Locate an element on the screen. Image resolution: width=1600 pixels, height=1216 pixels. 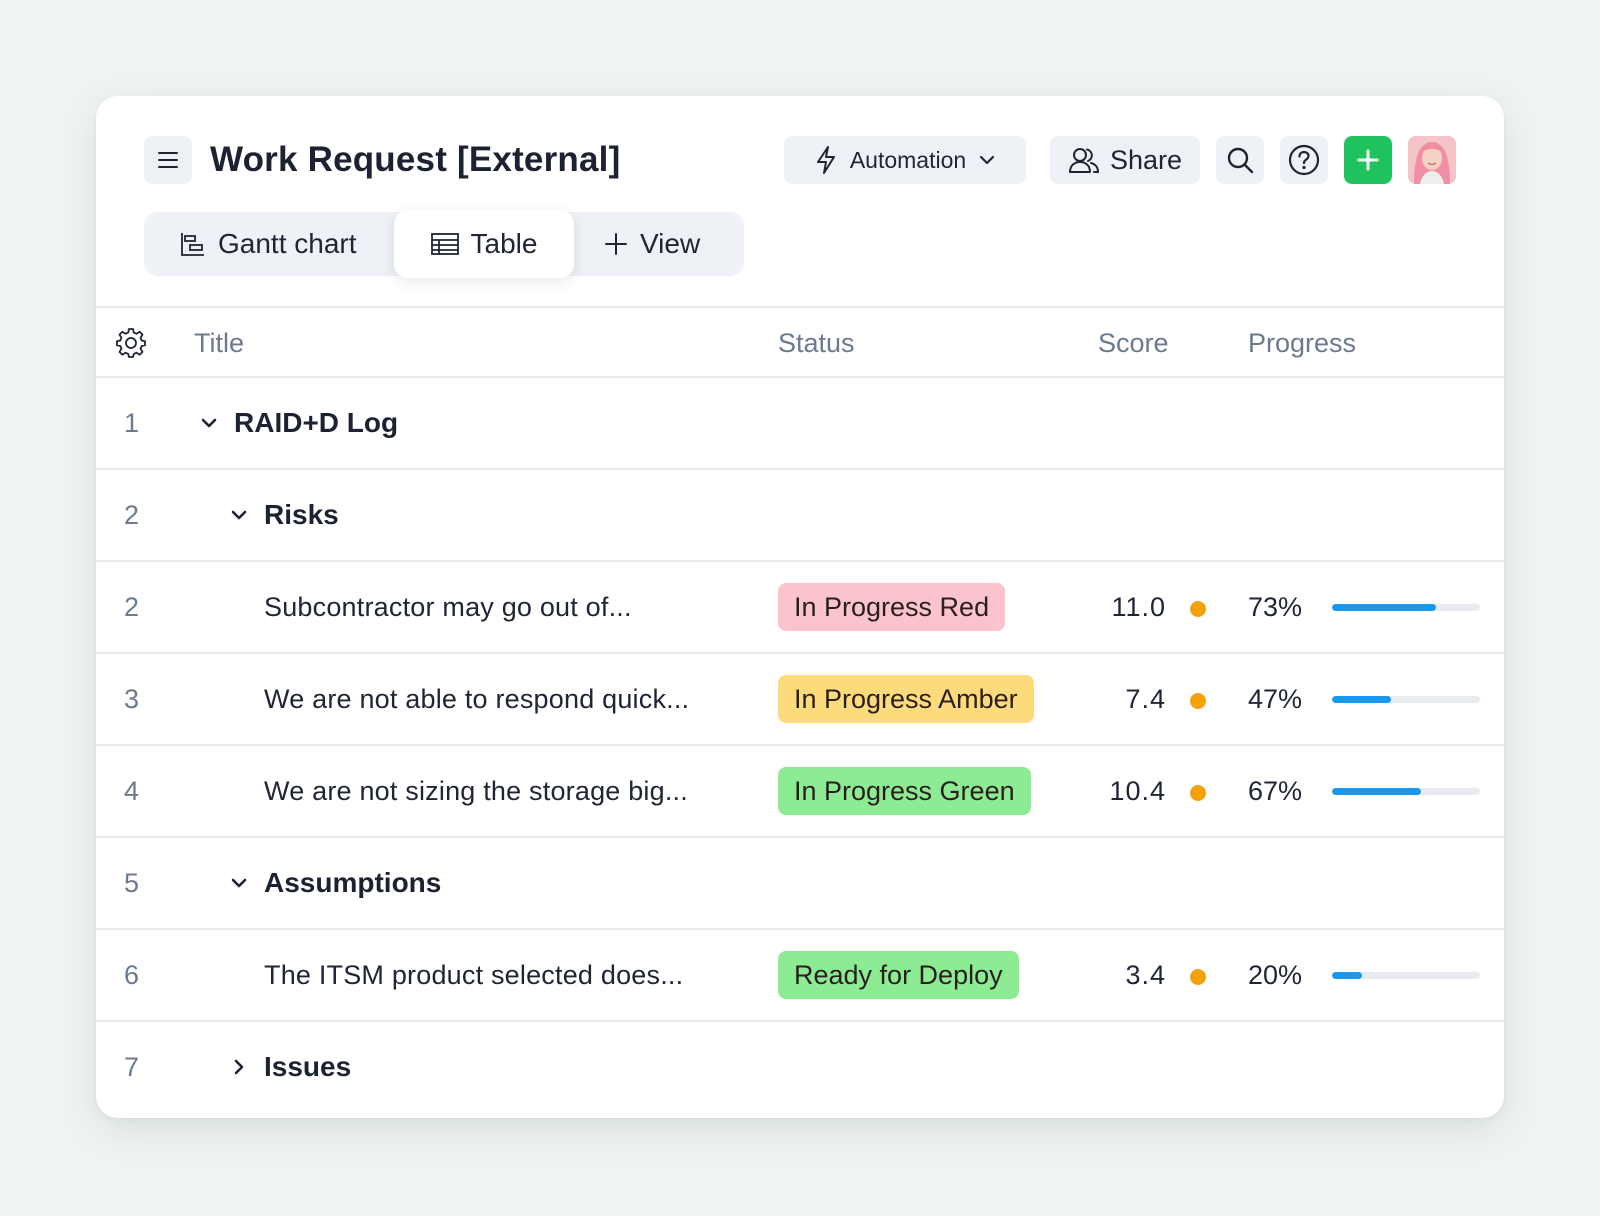
lightning-icon is located at coordinates (825, 160).